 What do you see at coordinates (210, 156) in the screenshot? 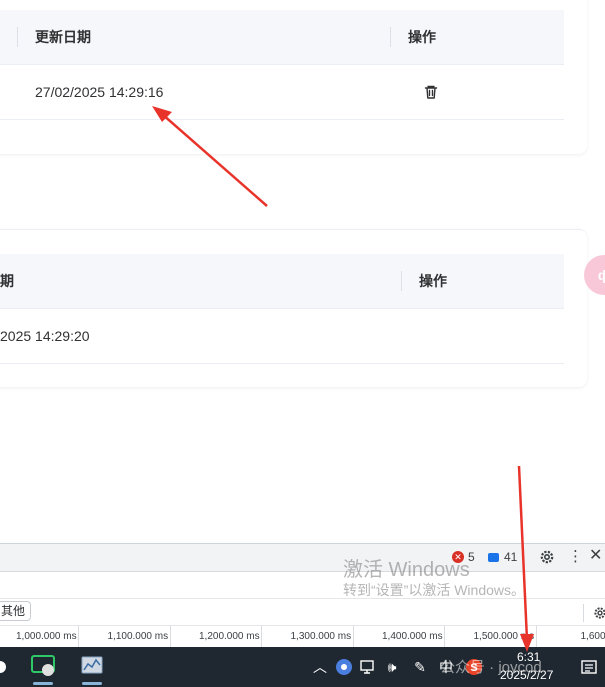
I see `annotation-arrow-date` at bounding box center [210, 156].